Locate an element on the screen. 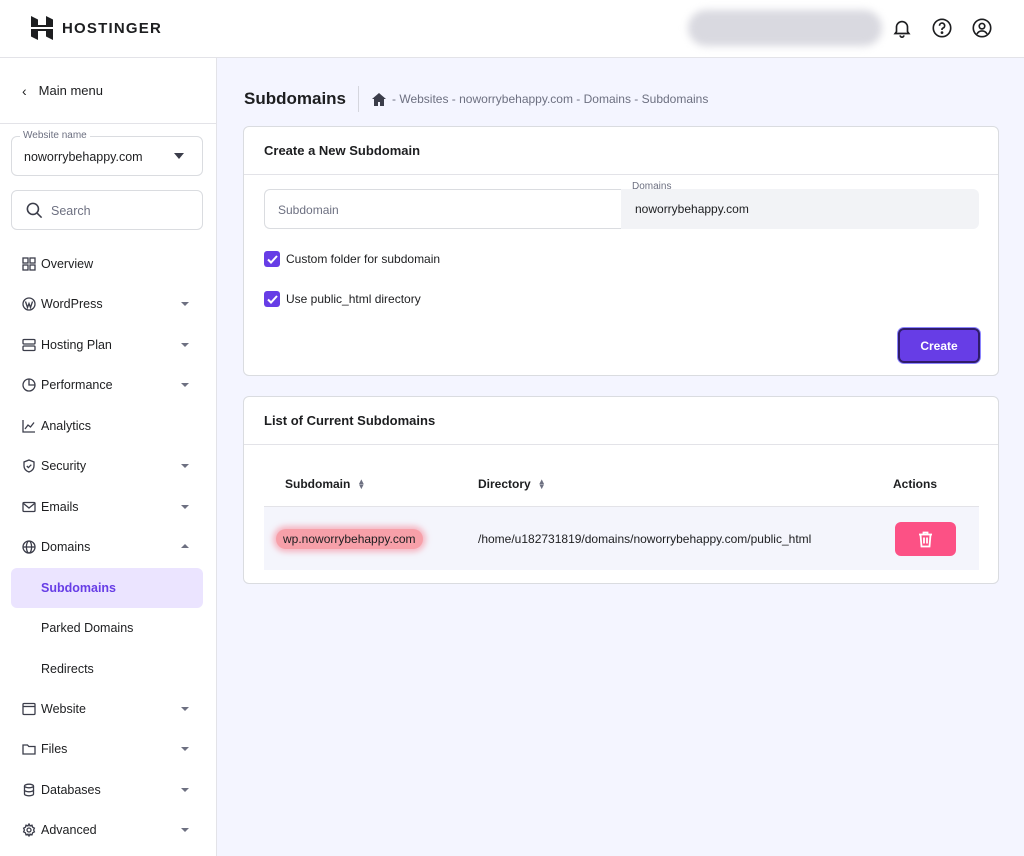 This screenshot has height=856, width=1024. column-directory: Directory ▲ ▼ is located at coordinates (512, 484).